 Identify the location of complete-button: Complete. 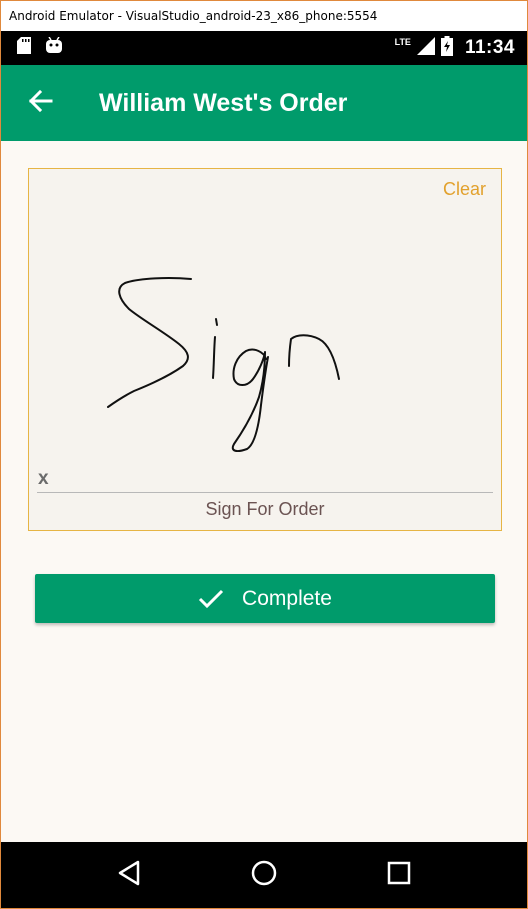
(265, 598).